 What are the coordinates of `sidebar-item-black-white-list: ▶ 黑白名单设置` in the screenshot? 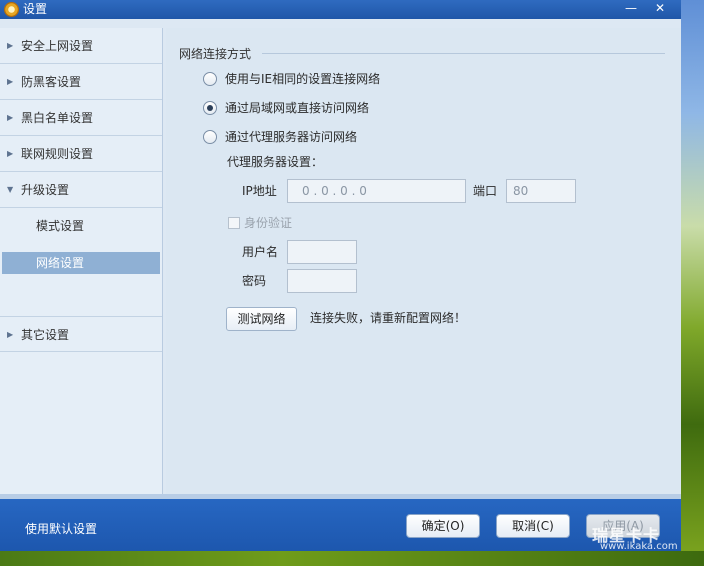 It's located at (81, 118).